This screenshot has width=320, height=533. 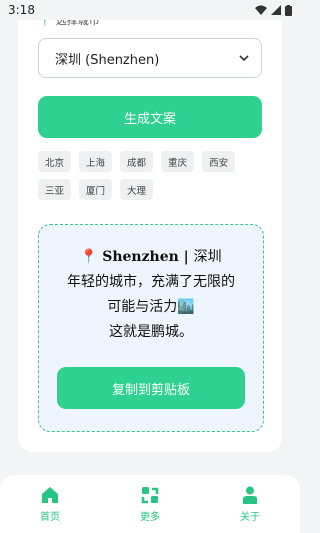 What do you see at coordinates (137, 161) in the screenshot?
I see `city-chip-chengdu: 成都` at bounding box center [137, 161].